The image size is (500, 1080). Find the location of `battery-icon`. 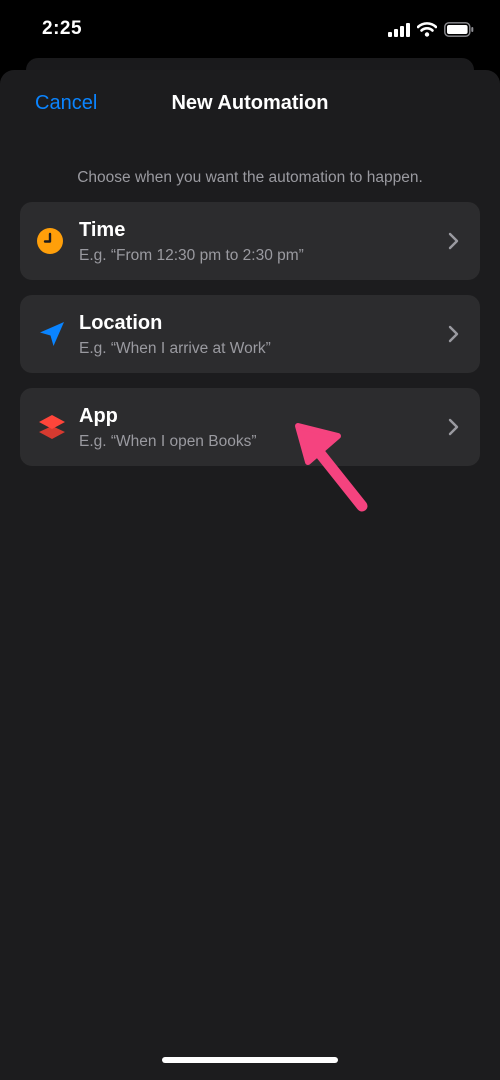

battery-icon is located at coordinates (459, 29).